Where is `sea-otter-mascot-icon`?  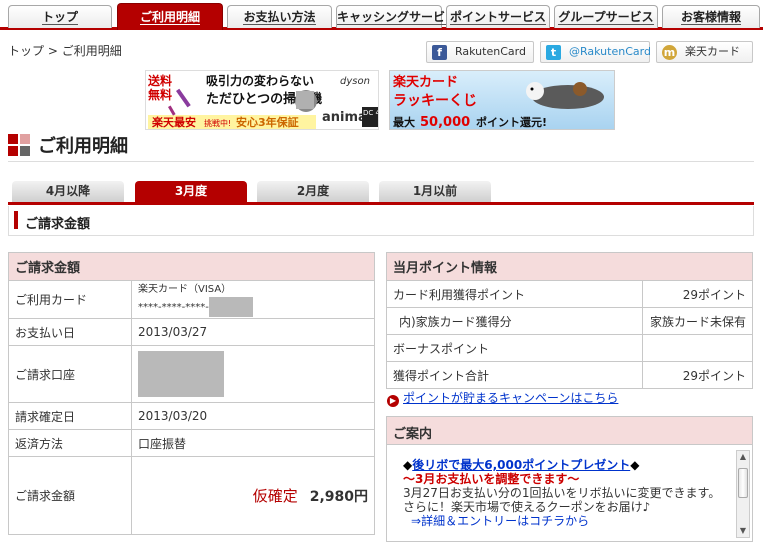
sea-otter-mascot-icon is located at coordinates (565, 95).